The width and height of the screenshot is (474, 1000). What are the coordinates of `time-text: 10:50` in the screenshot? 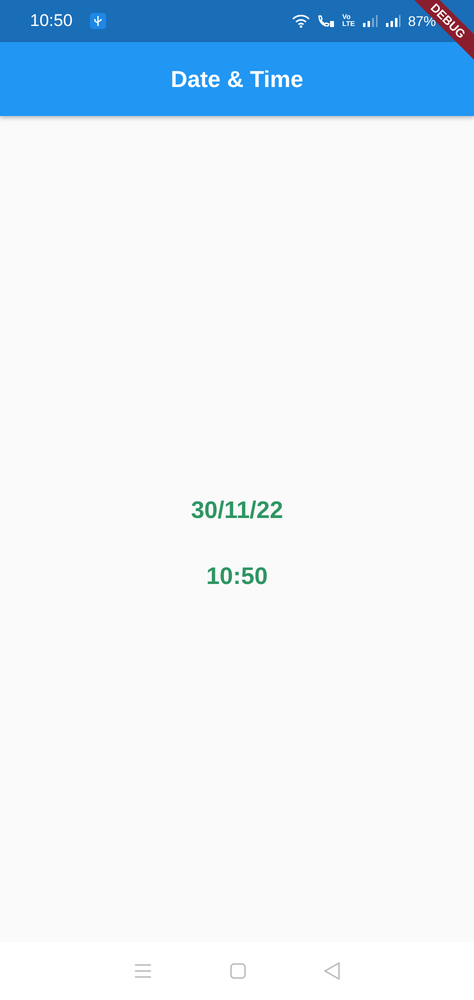 It's located at (237, 577).